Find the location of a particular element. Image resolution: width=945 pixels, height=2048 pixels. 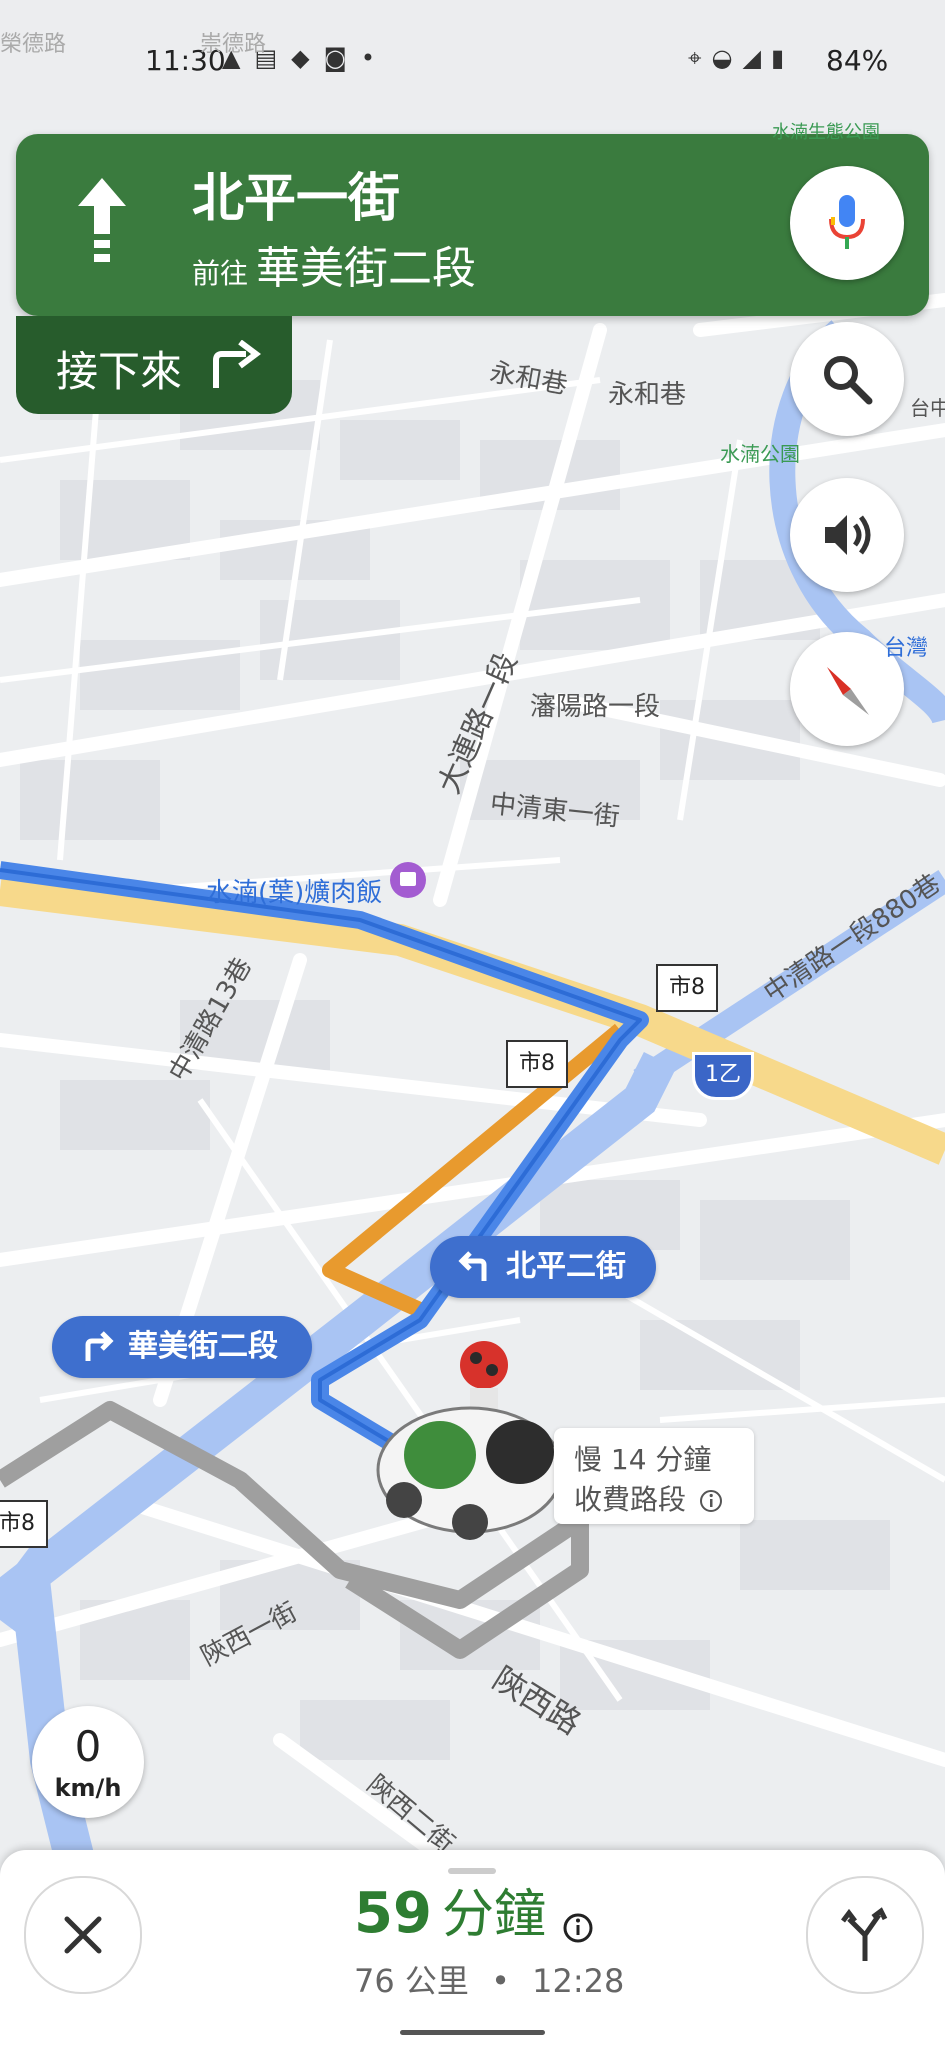

speed-value: 0 is located at coordinates (88, 1746).